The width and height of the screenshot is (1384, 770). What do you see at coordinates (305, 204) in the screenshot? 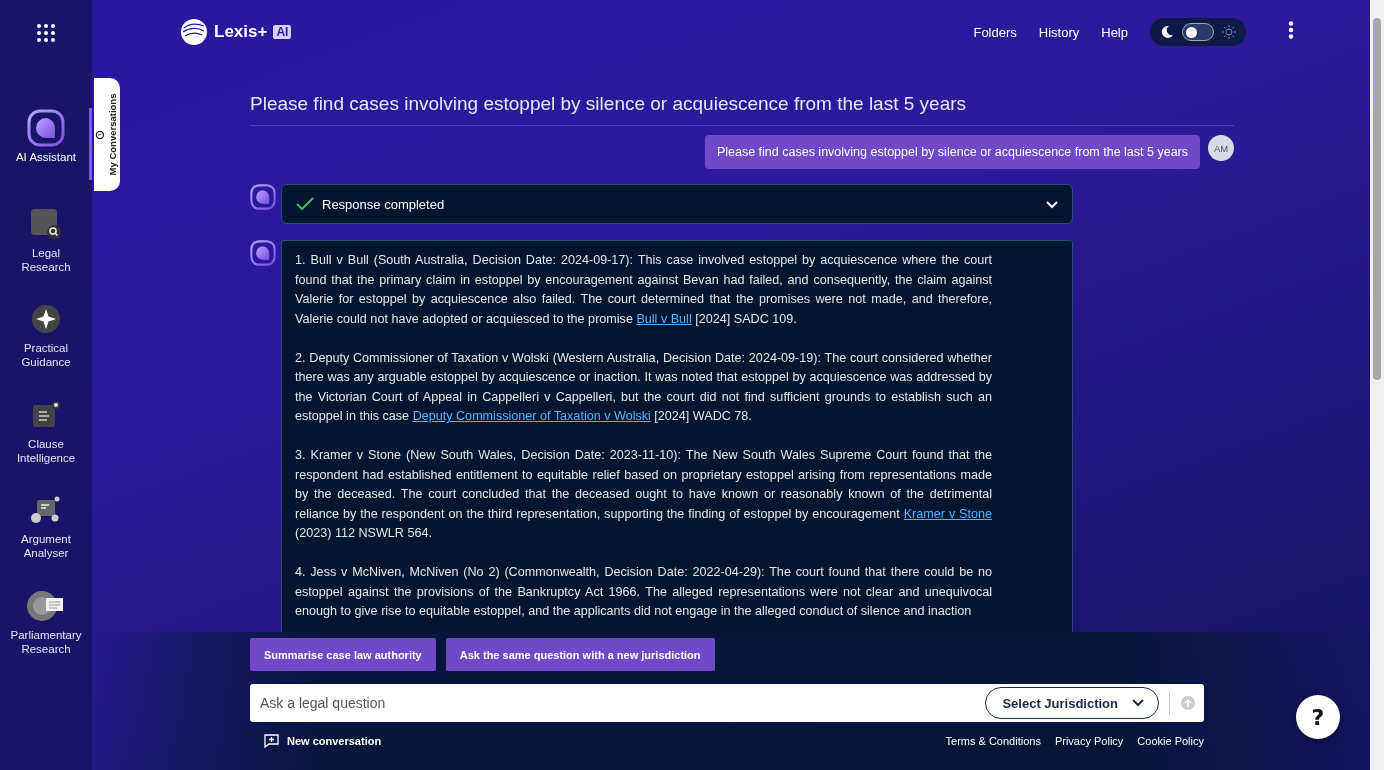
I see `check-icon` at bounding box center [305, 204].